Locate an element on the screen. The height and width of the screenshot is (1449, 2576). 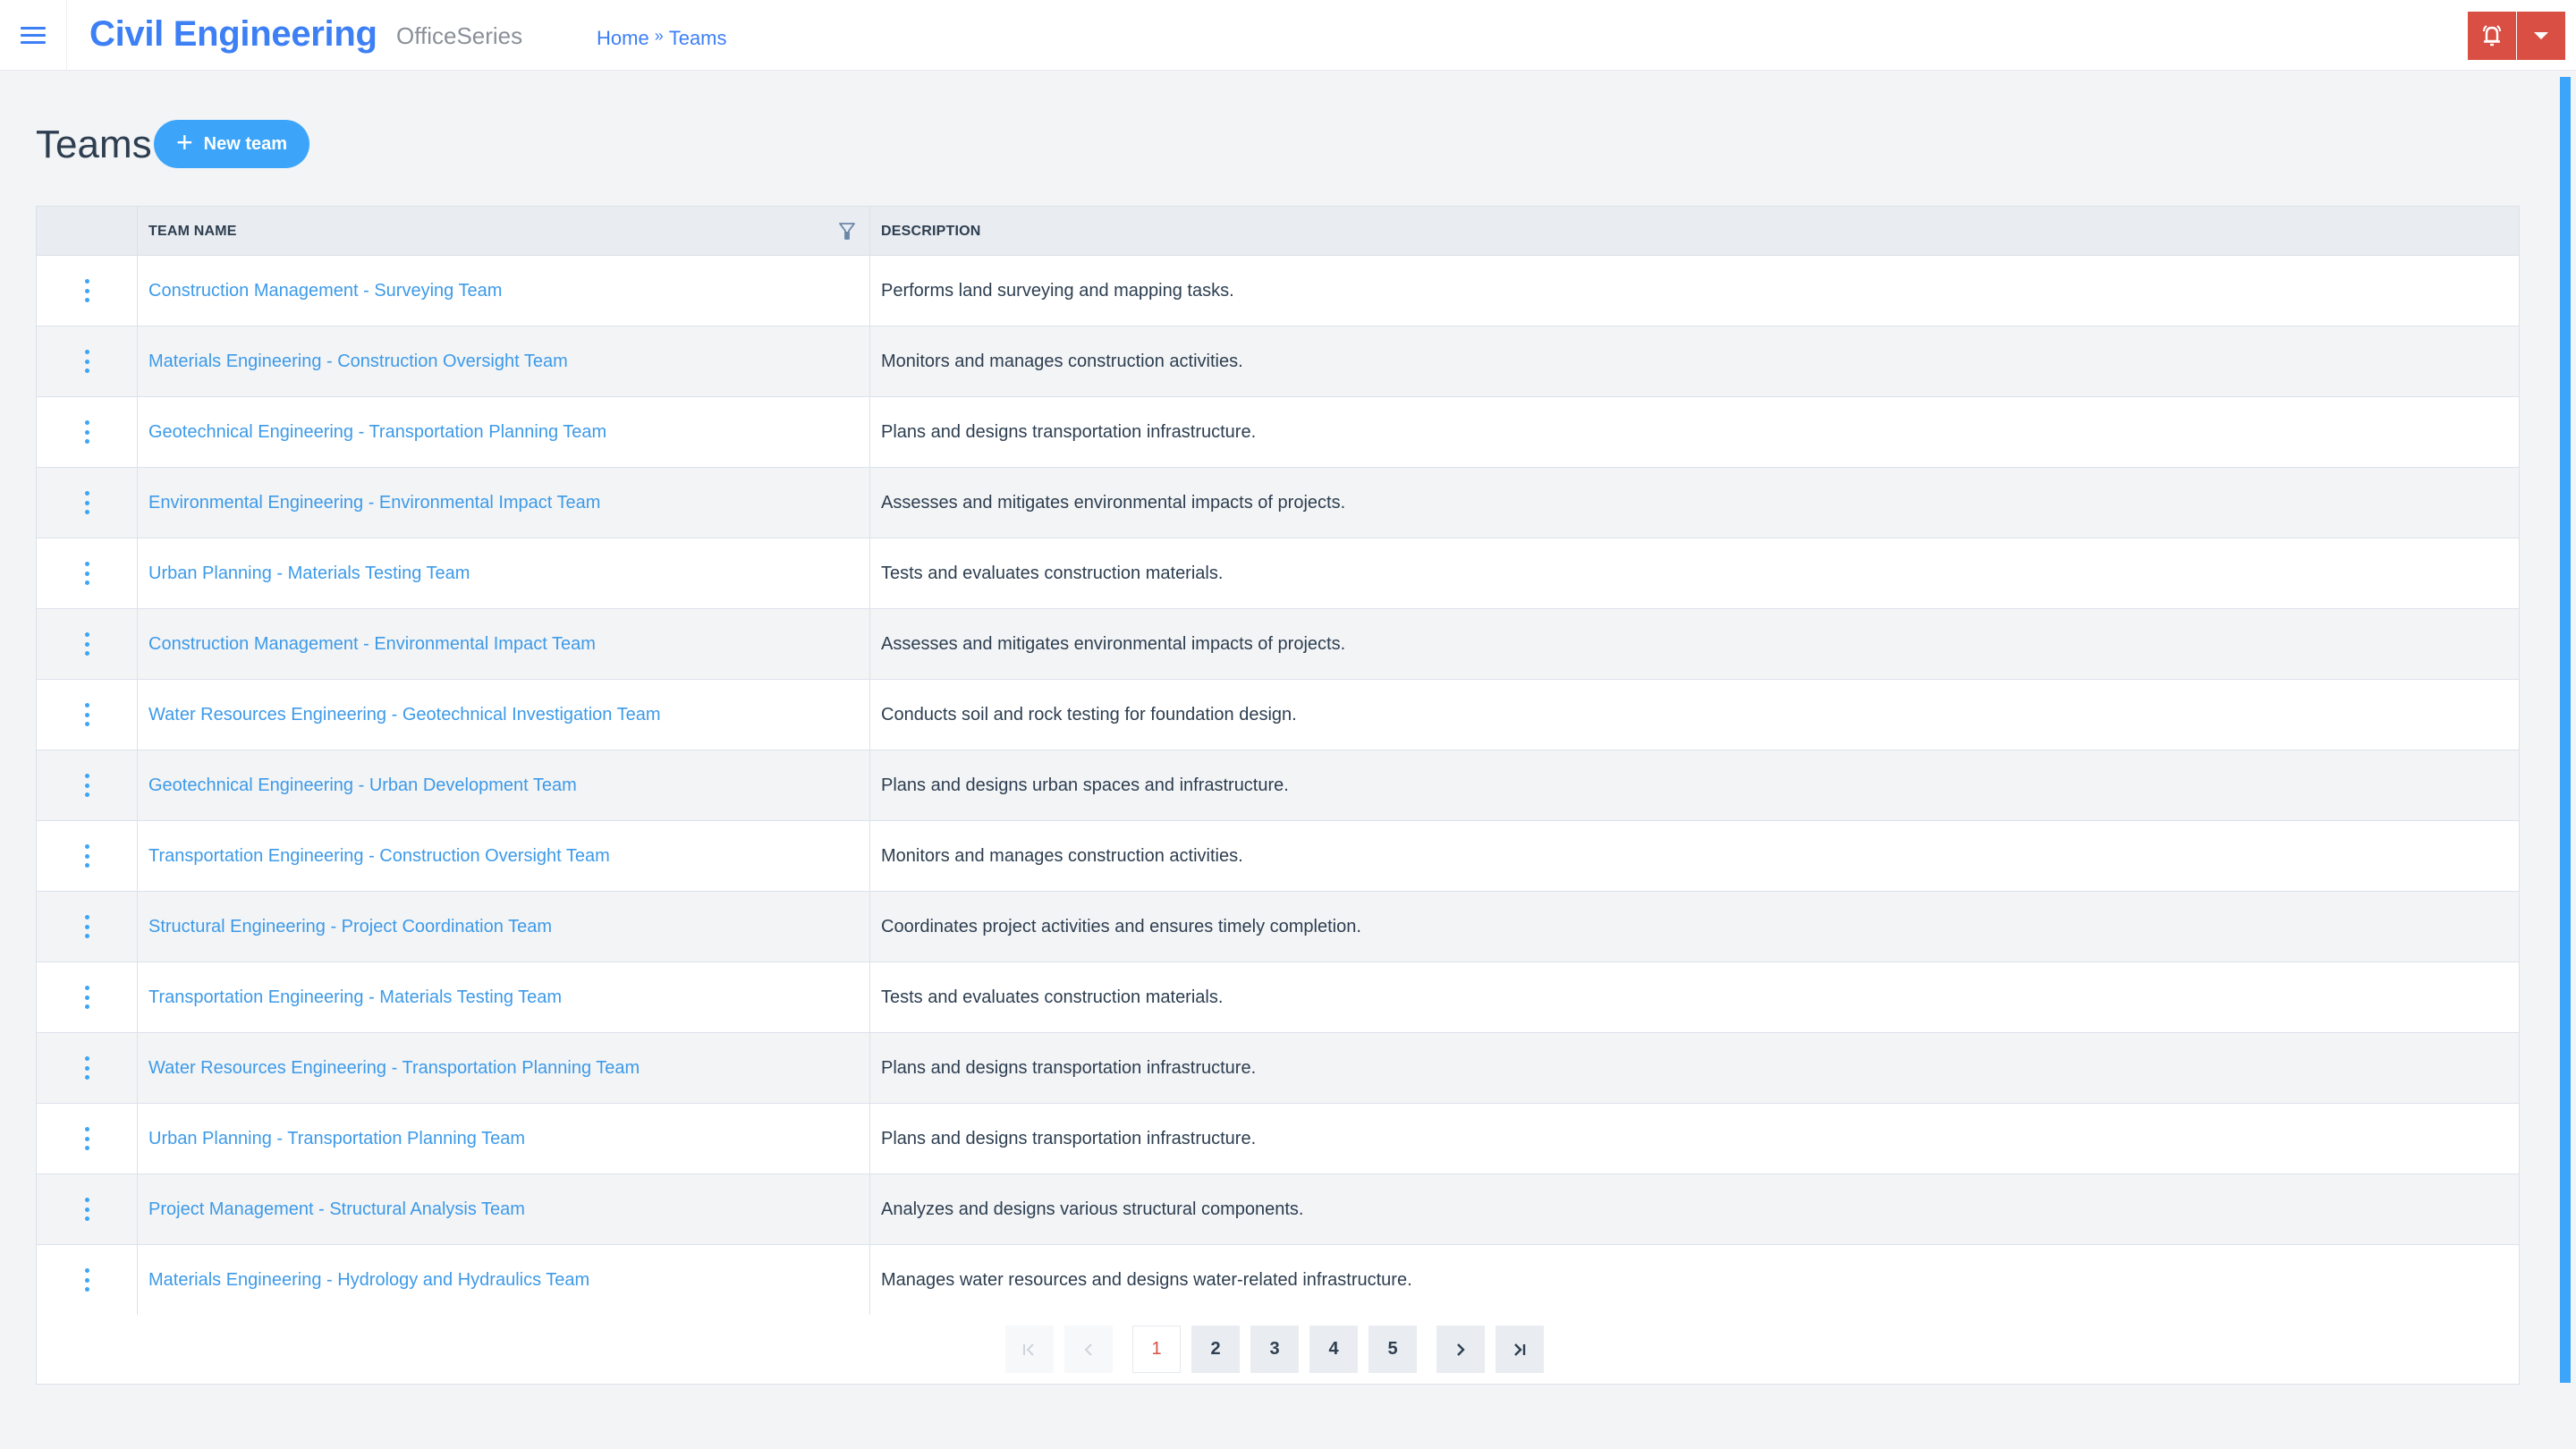
filter-icon is located at coordinates (847, 232).